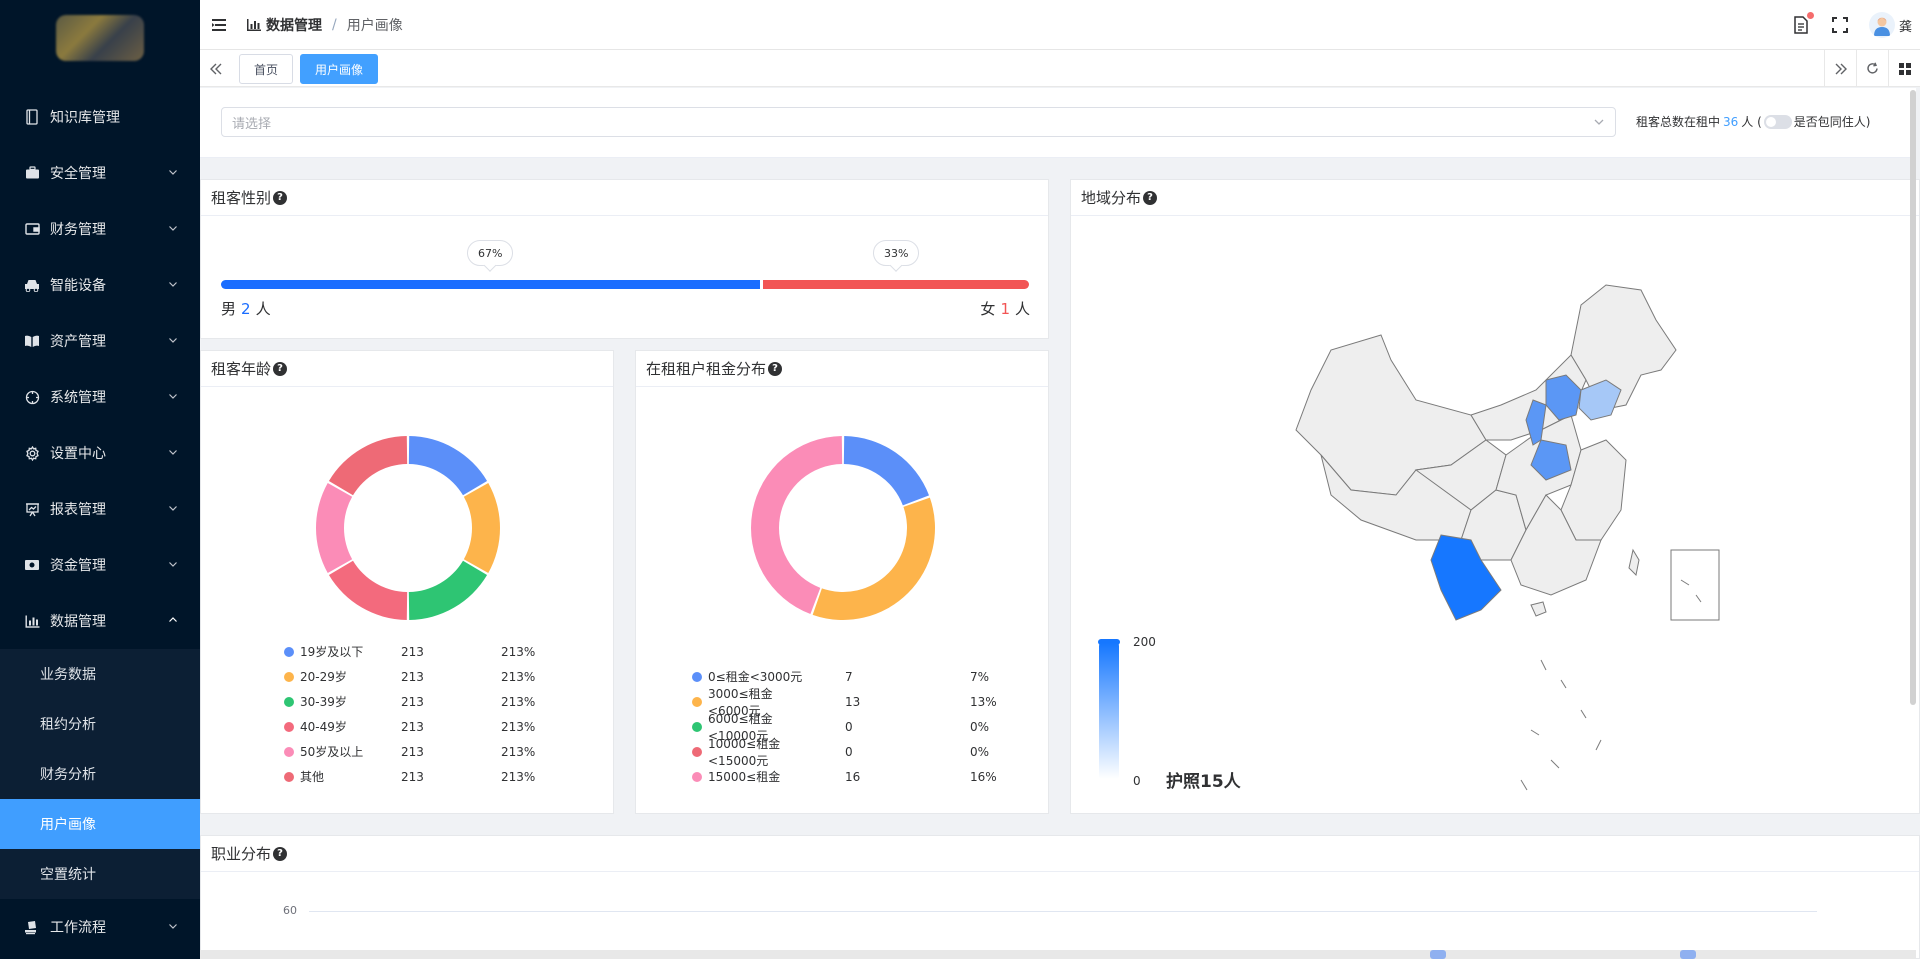 This screenshot has width=1920, height=959. I want to click on legend-item: 10000≤租金<15000元 0 0%, so click(857, 752).